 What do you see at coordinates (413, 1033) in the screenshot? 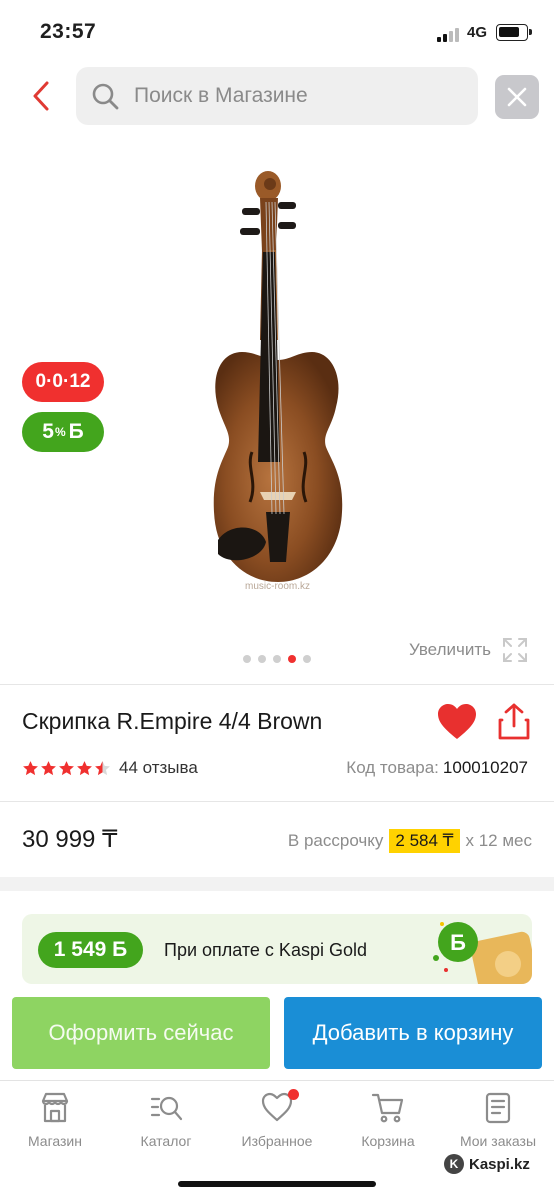
I see `add-to-cart-button: Добавить в корзину` at bounding box center [413, 1033].